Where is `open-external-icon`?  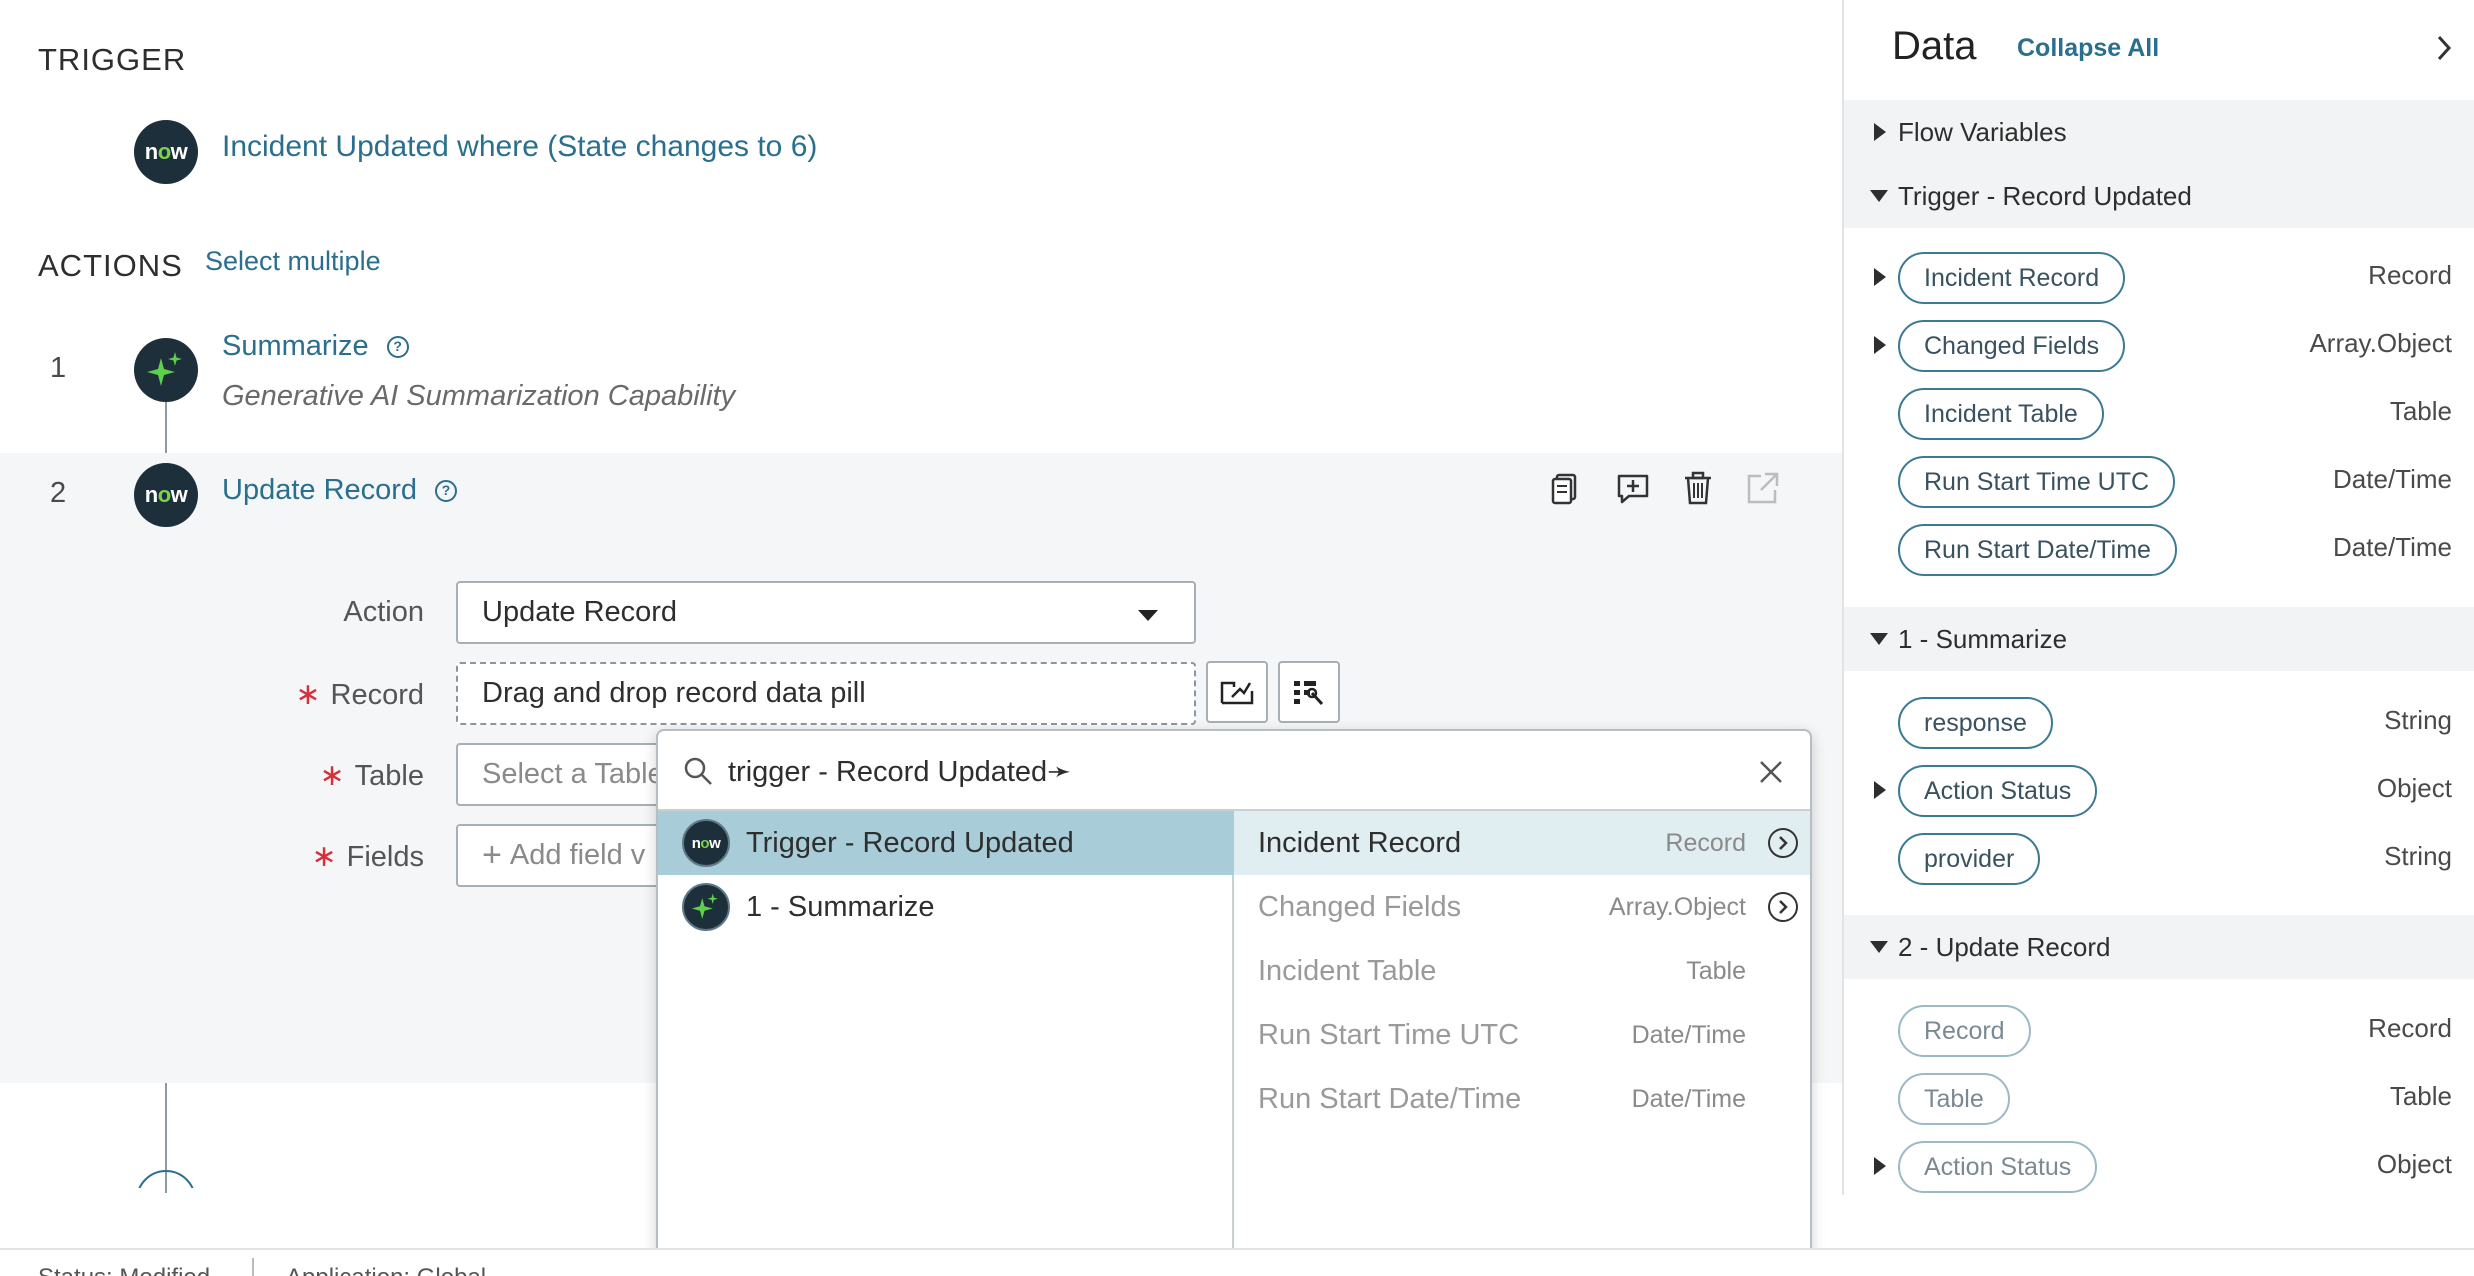
open-external-icon is located at coordinates (1763, 488).